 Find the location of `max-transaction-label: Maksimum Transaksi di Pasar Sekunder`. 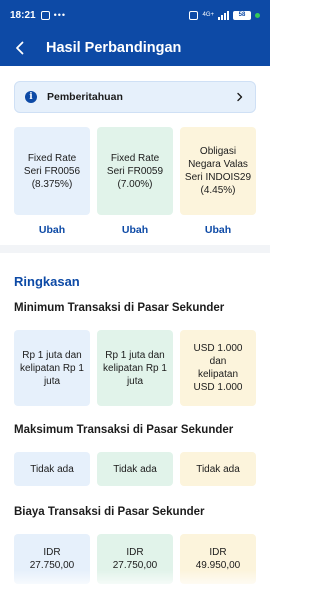

max-transaction-label: Maksimum Transaksi di Pasar Sekunder is located at coordinates (124, 430).